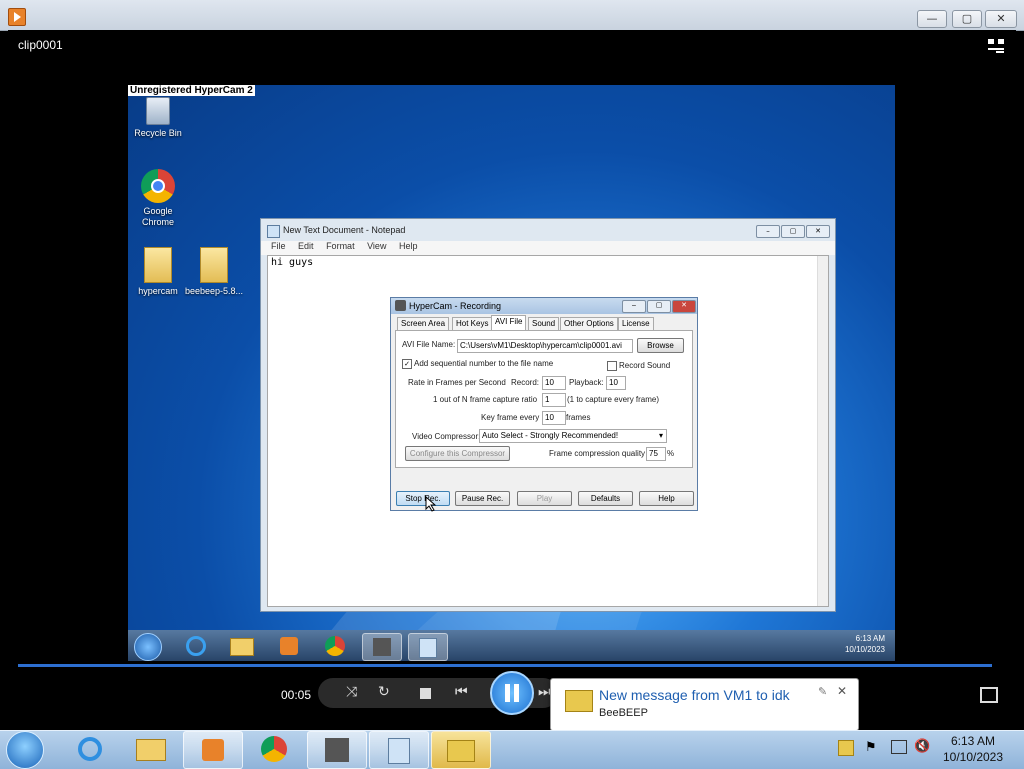 The height and width of the screenshot is (769, 1024). What do you see at coordinates (296, 695) in the screenshot?
I see `elapsed-time: 00:05` at bounding box center [296, 695].